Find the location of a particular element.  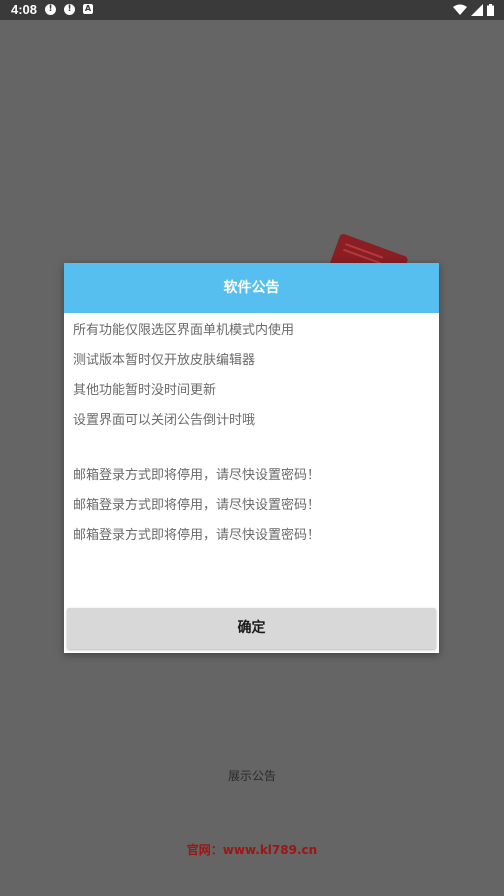

show-notice-link: 展示公告 is located at coordinates (252, 776).